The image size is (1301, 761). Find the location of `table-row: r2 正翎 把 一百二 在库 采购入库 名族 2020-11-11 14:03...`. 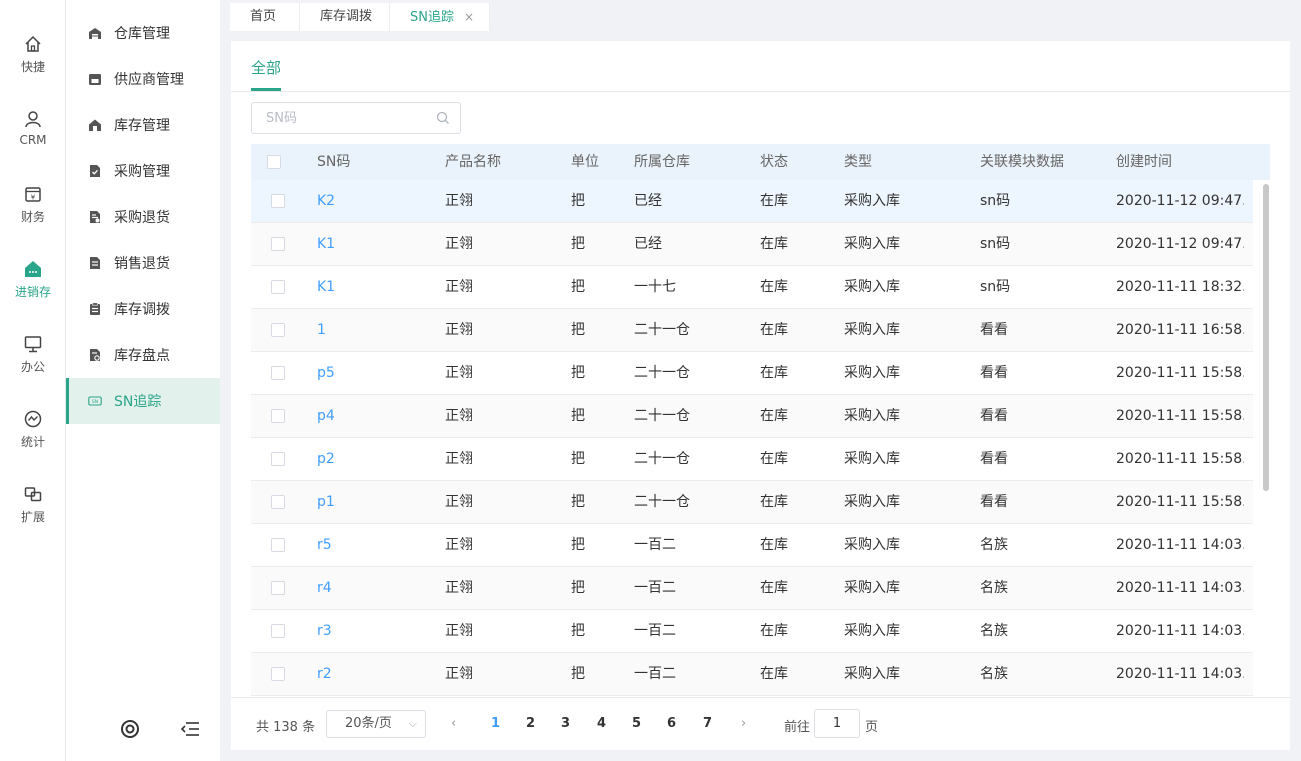

table-row: r2 正翎 把 一百二 在库 采购入库 名族 2020-11-11 14:03... is located at coordinates (752, 674).